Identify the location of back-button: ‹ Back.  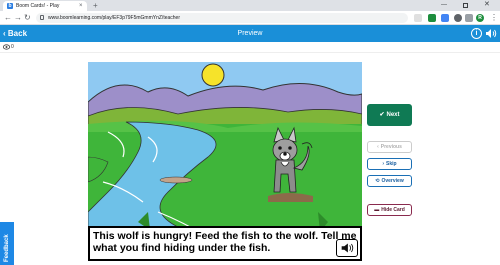
(15, 33).